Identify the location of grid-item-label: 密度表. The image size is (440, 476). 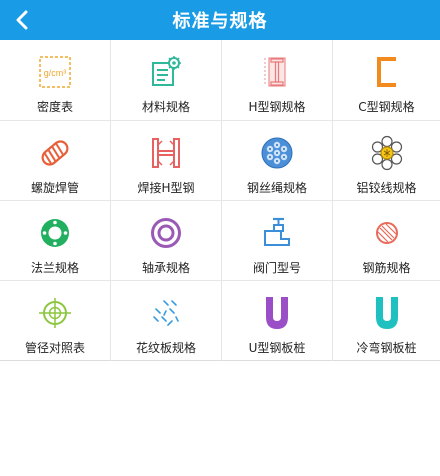
(54, 107).